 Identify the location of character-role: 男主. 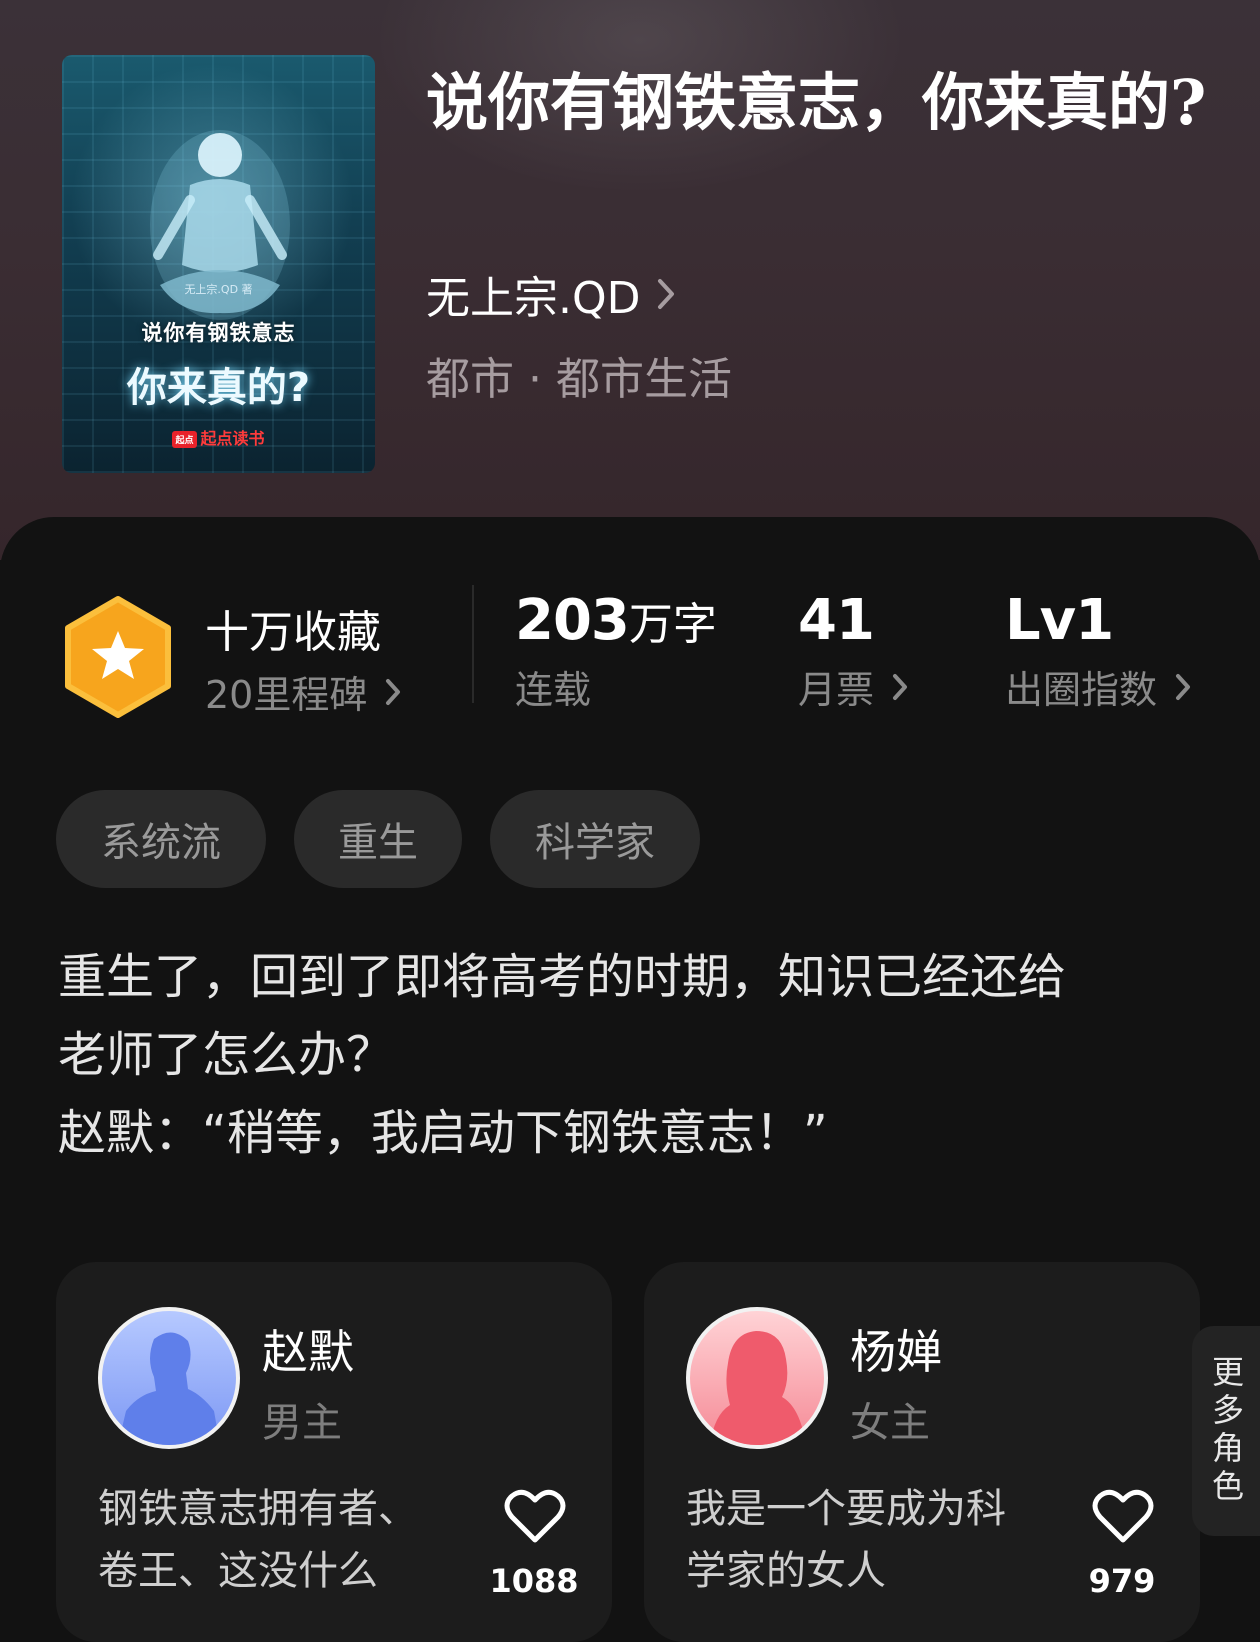
(302, 1423).